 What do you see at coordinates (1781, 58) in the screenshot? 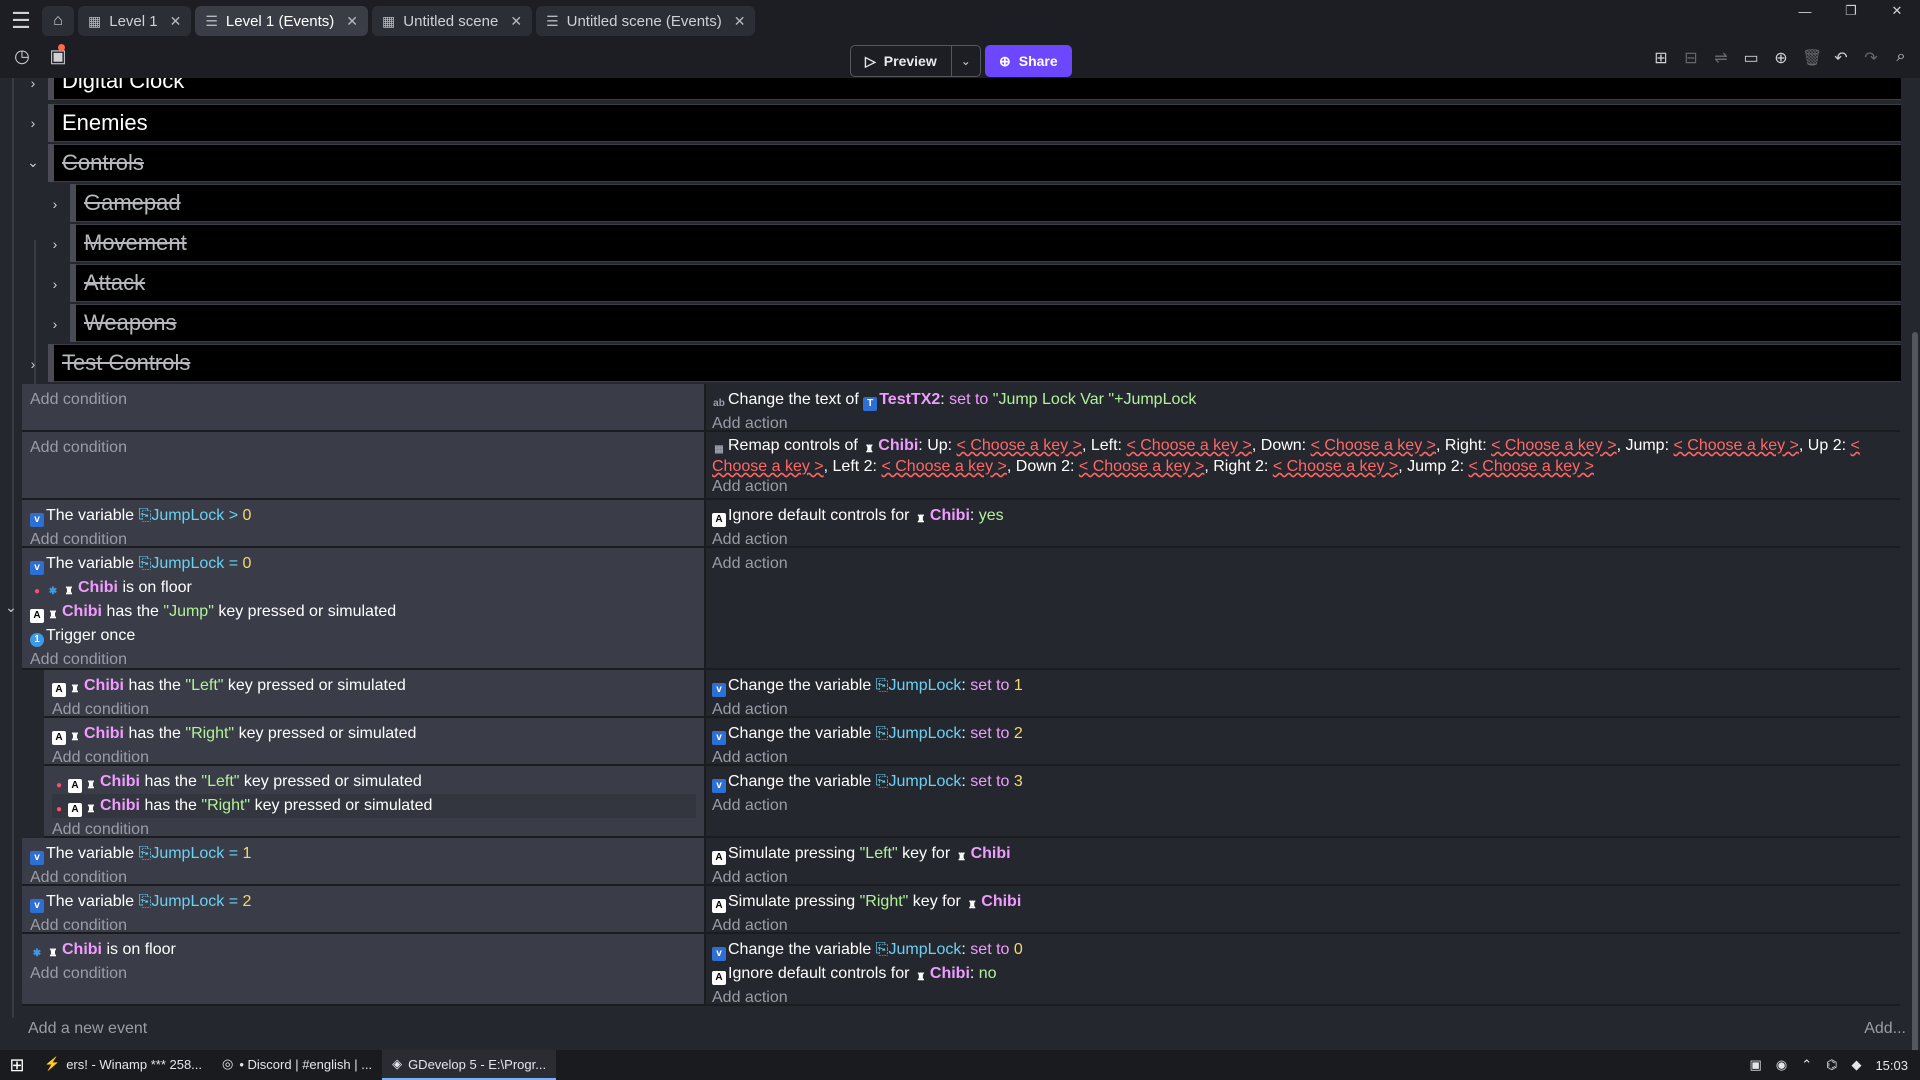
I see `add-plus-icon: ⊕` at bounding box center [1781, 58].